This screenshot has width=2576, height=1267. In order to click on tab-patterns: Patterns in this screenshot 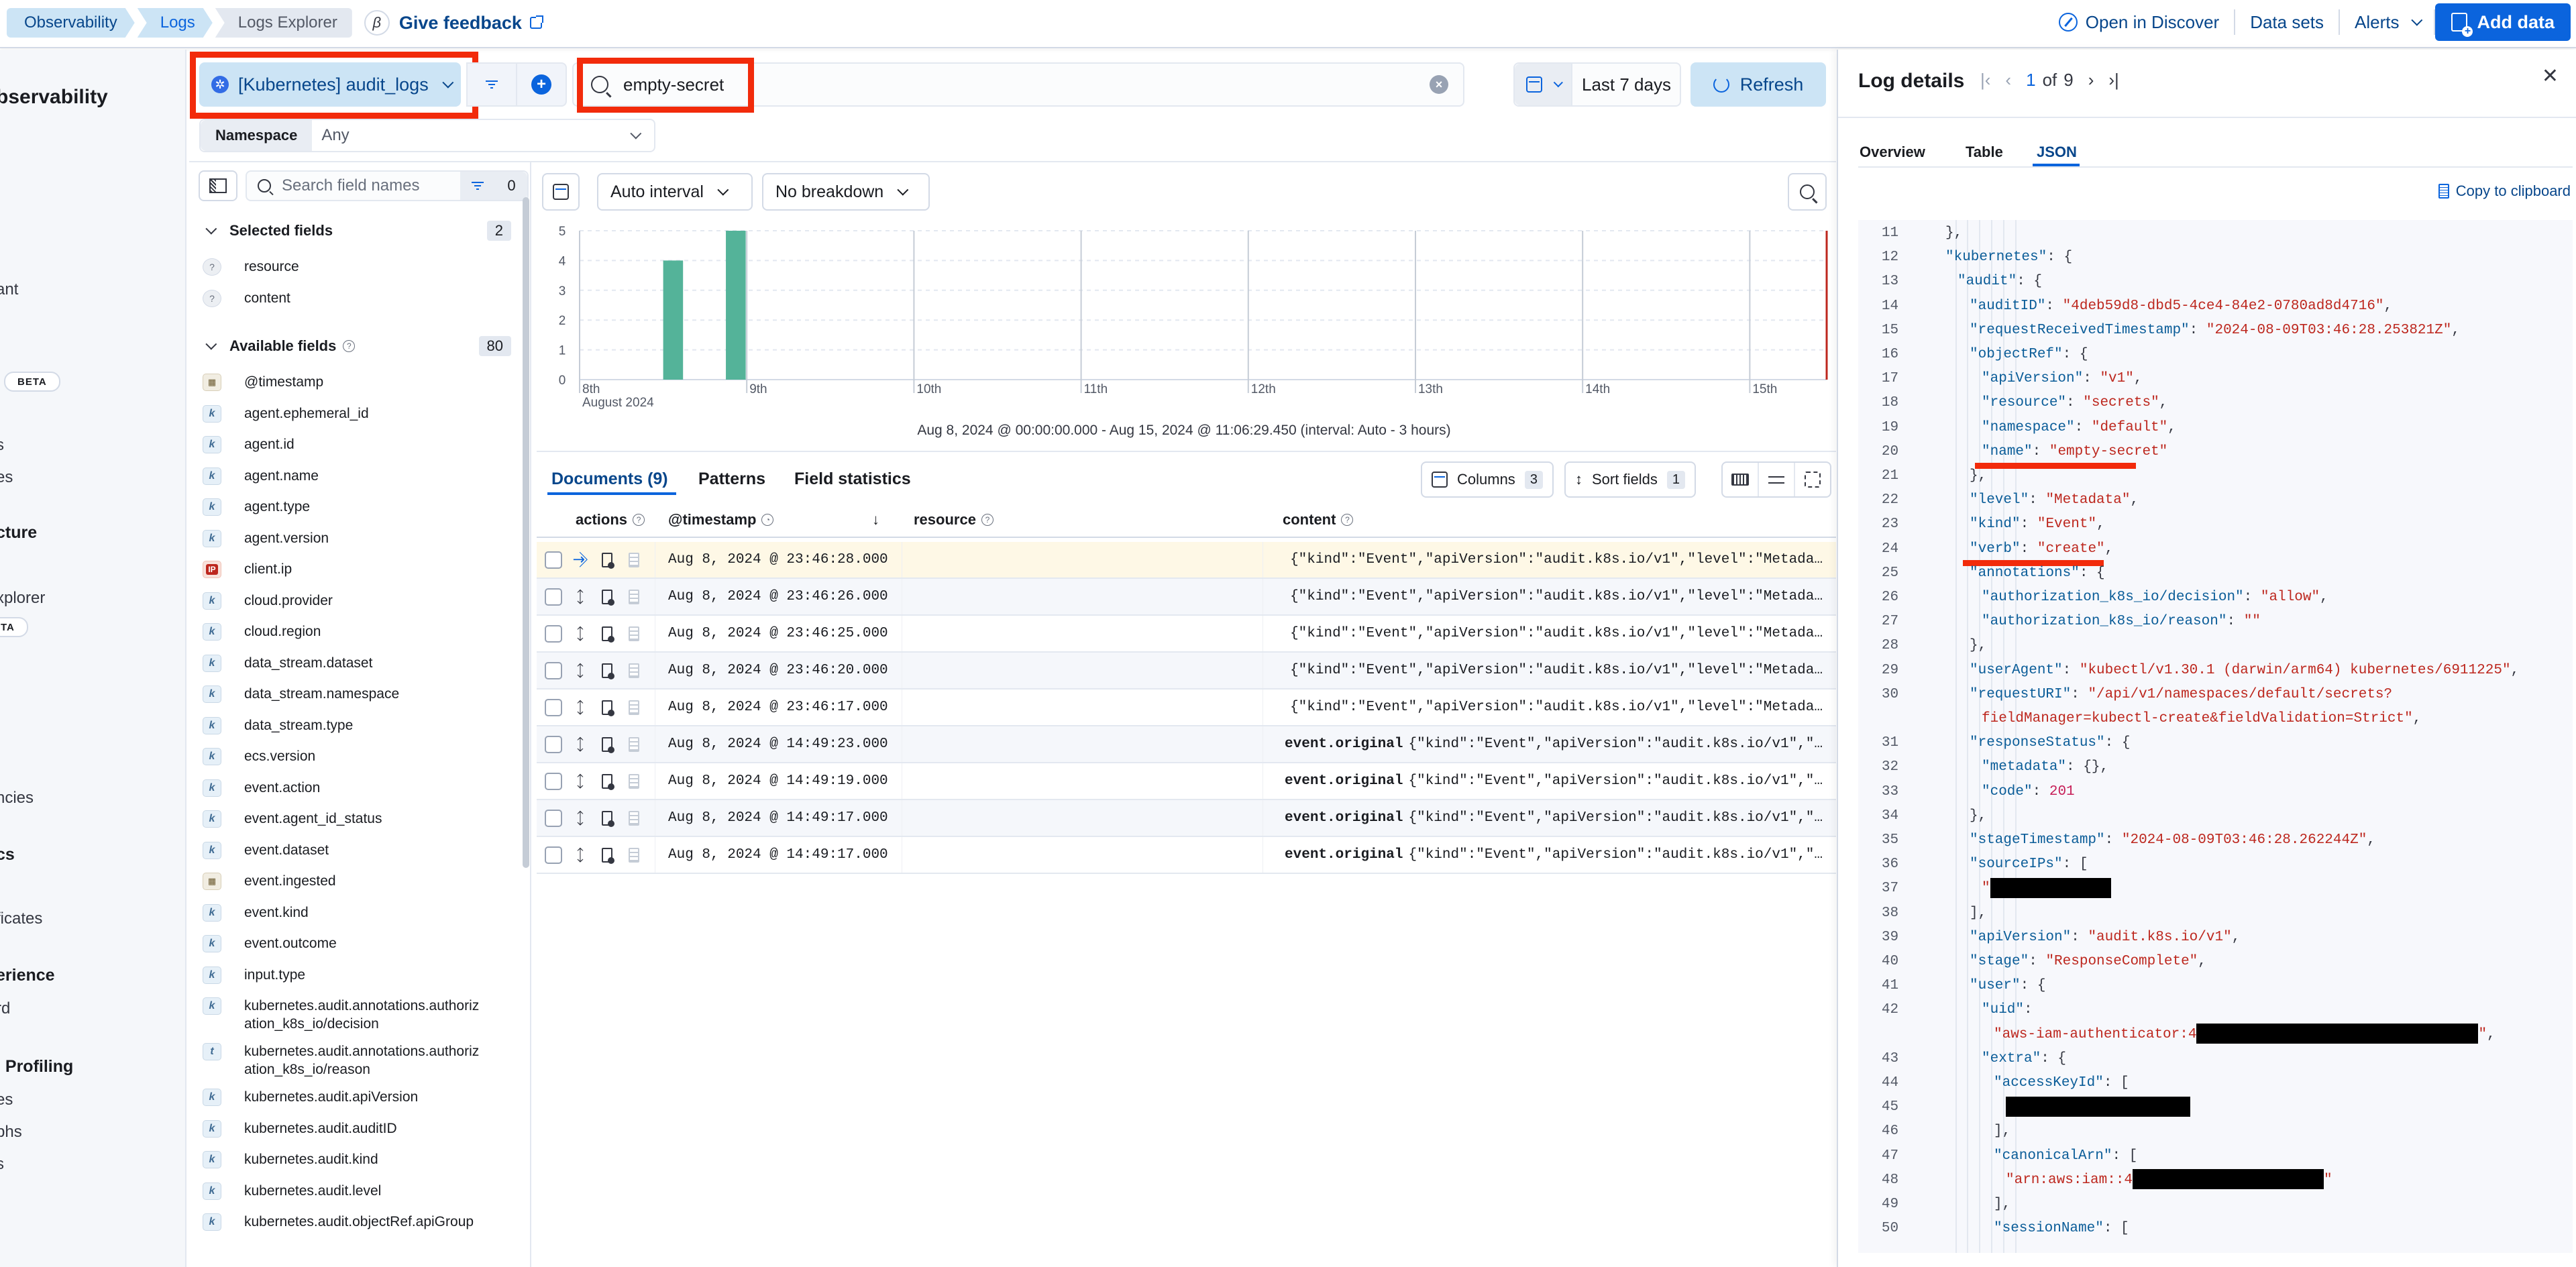, I will do `click(731, 479)`.